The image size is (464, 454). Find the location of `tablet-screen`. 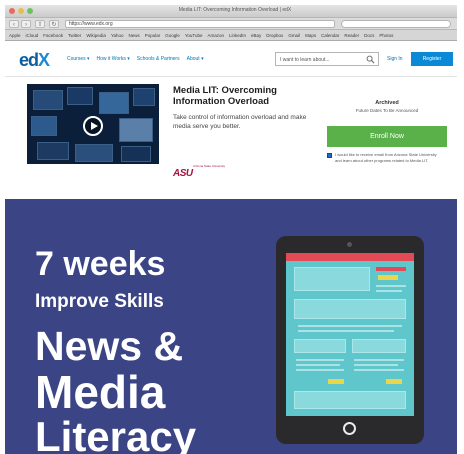

tablet-screen is located at coordinates (350, 334).